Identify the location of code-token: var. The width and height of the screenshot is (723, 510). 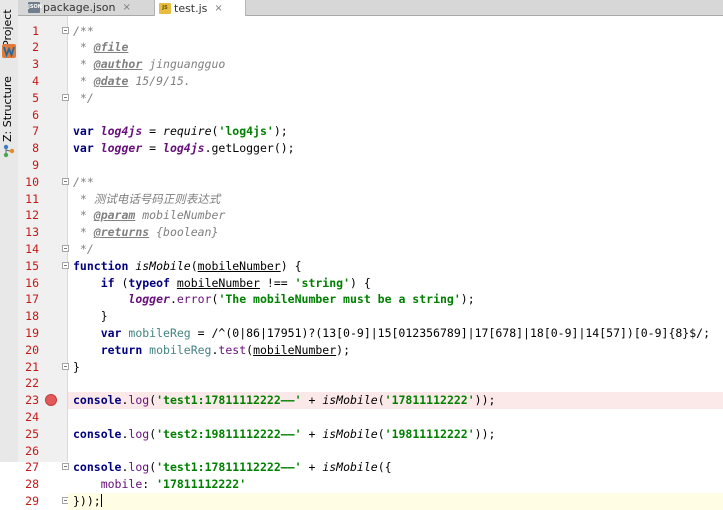
(87, 148).